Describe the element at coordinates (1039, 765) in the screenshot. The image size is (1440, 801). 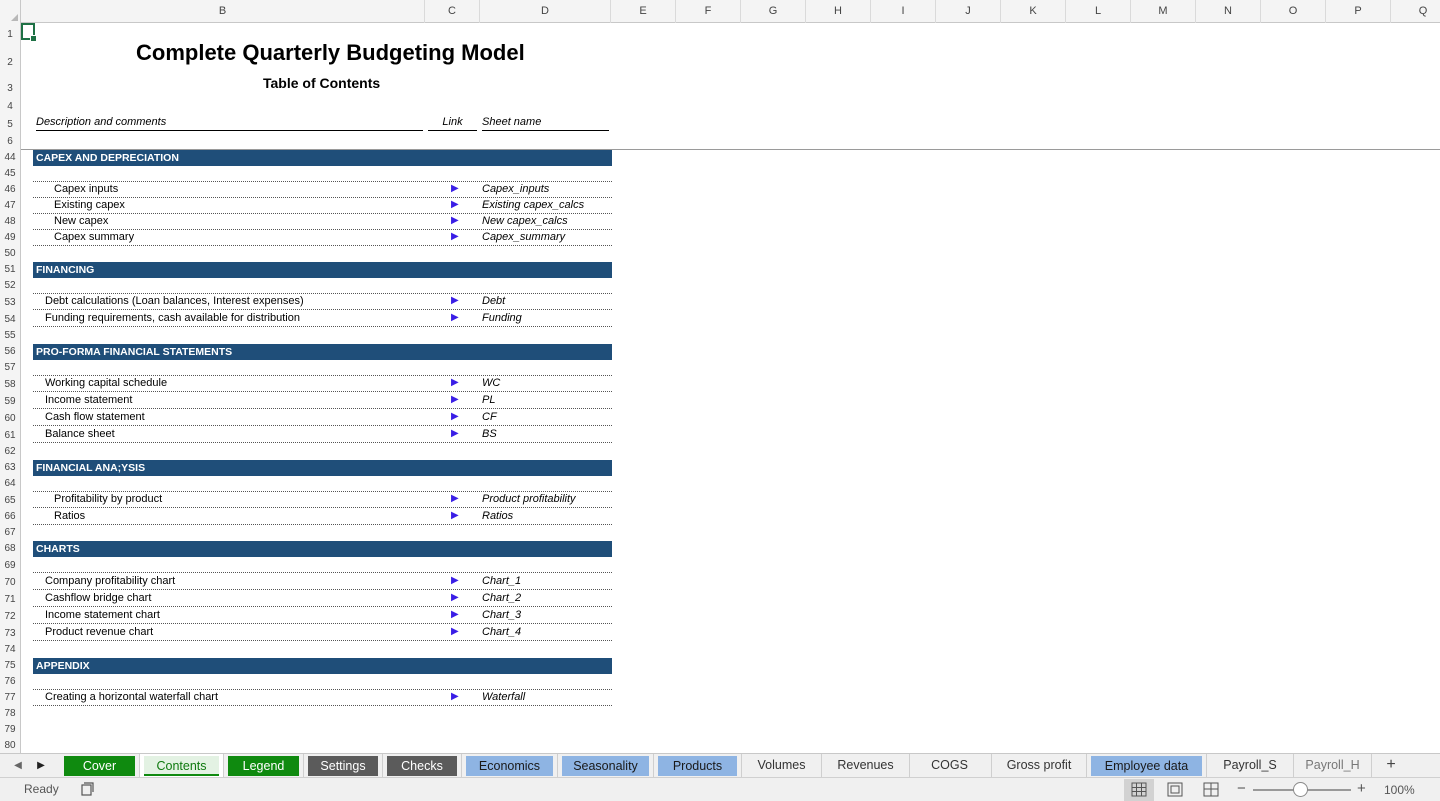
I see `sheet-tab: Gross profit` at that location.